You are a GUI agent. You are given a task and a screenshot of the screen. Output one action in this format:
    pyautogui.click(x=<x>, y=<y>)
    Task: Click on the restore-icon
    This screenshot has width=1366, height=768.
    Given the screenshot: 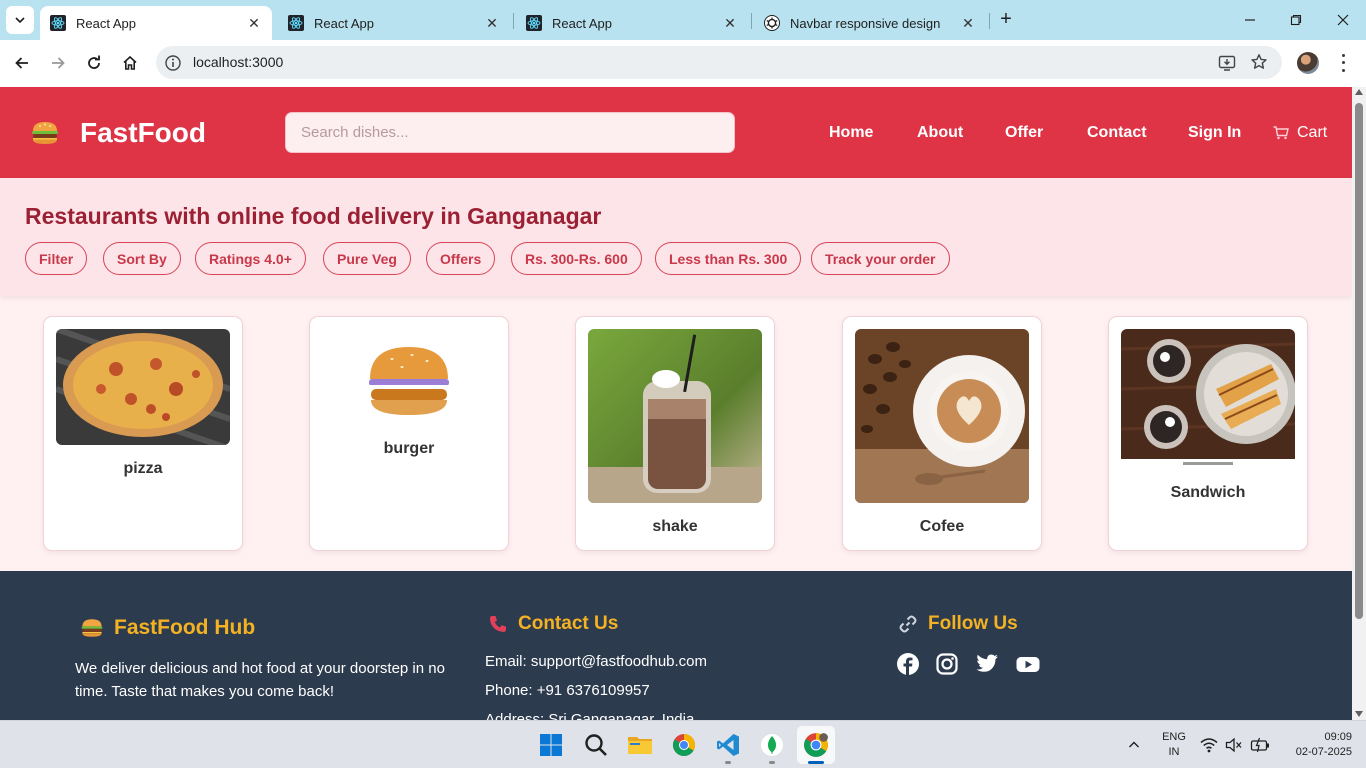 What is the action you would take?
    pyautogui.click(x=1296, y=20)
    